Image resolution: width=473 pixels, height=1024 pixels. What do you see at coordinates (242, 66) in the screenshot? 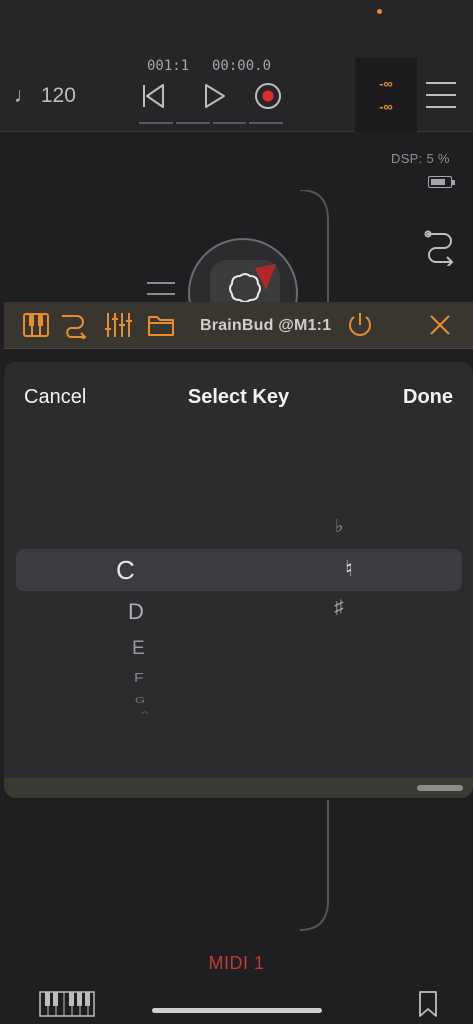
I see `time-display: 00:00.0` at bounding box center [242, 66].